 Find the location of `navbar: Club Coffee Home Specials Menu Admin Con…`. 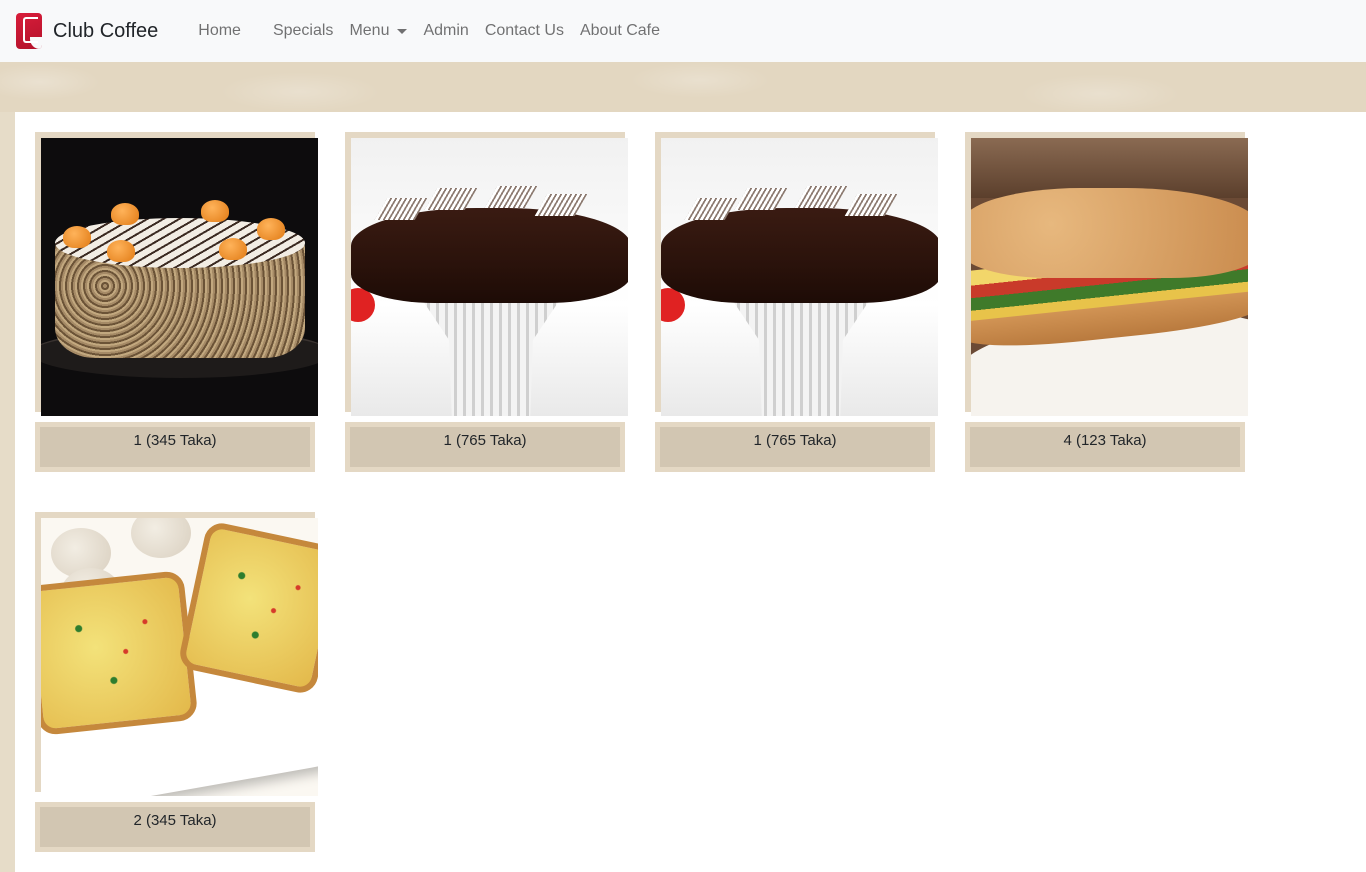

navbar: Club Coffee Home Specials Menu Admin Con… is located at coordinates (683, 31).